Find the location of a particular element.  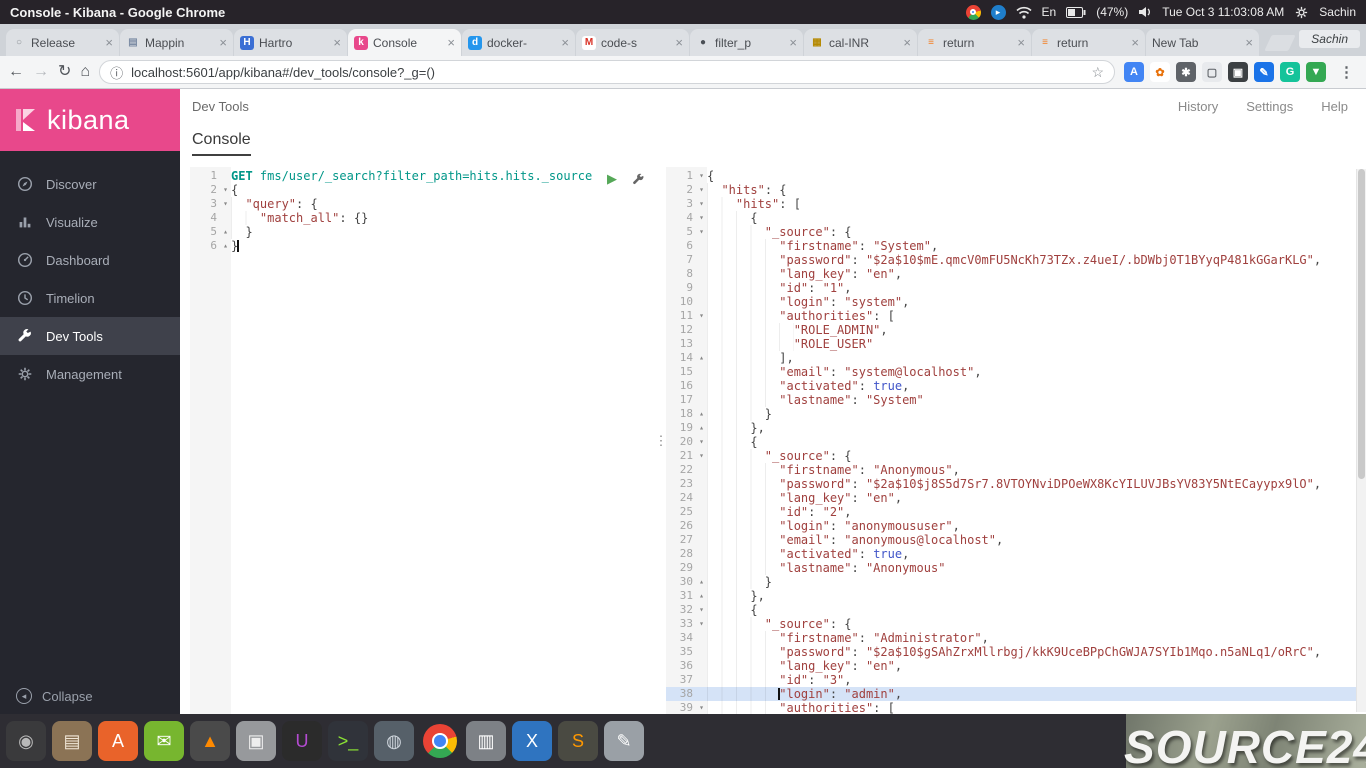

download-extension-icon: ▼ is located at coordinates (1316, 72).